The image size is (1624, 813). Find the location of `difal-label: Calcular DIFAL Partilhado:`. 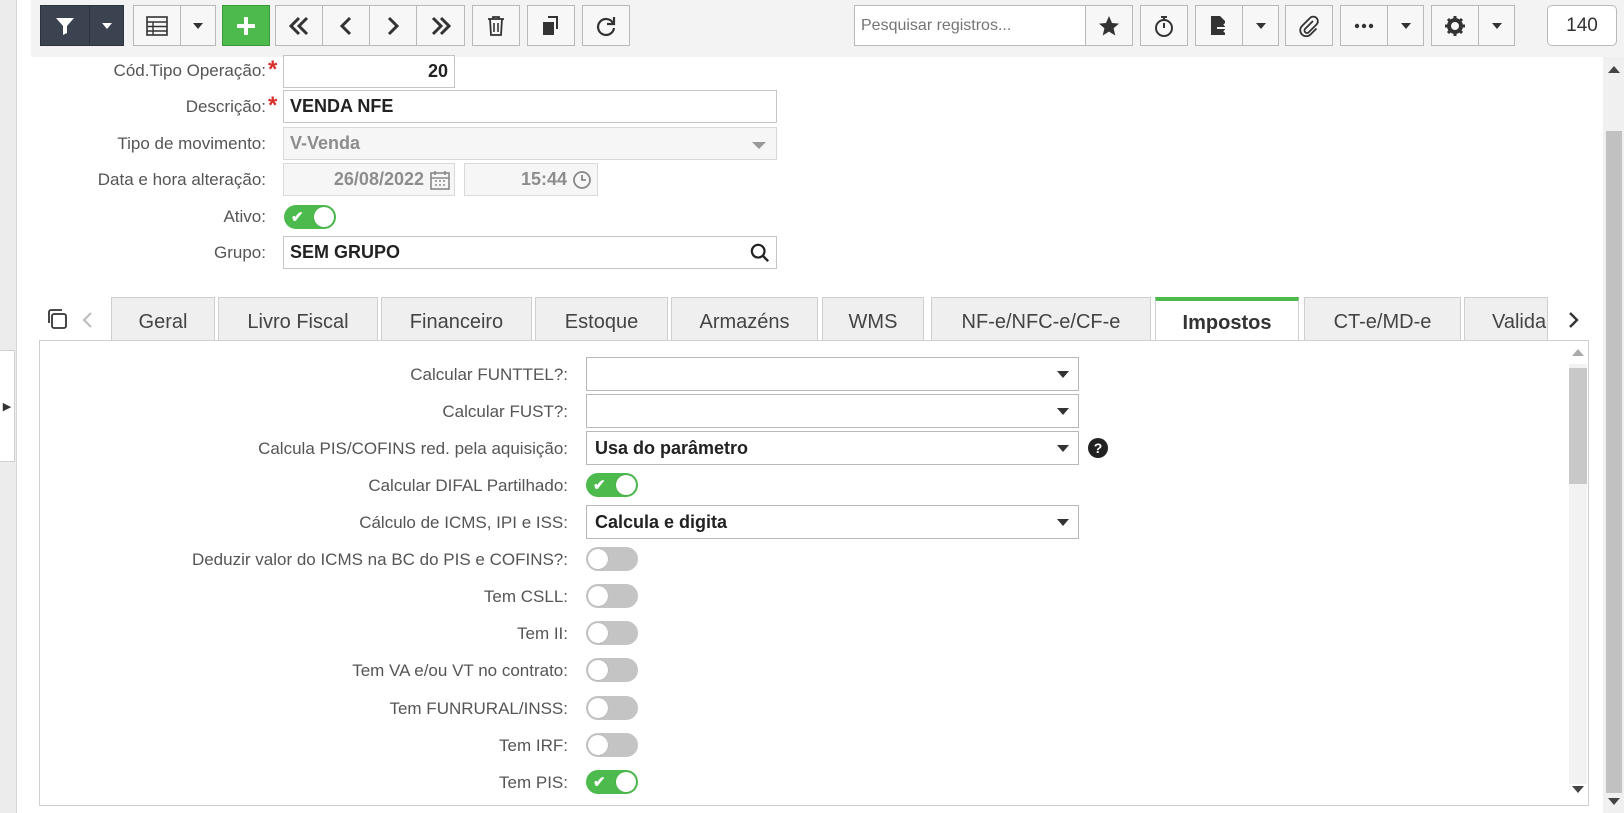

difal-label: Calcular DIFAL Partilhado: is located at coordinates (468, 485).